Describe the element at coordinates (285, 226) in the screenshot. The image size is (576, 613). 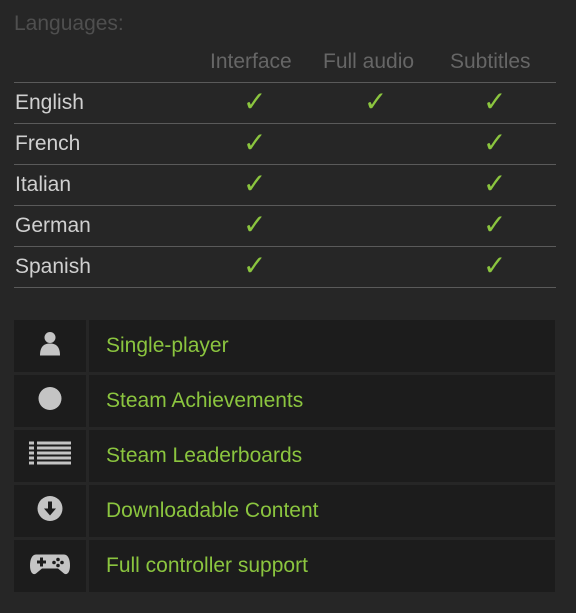
I see `language-row-german: German ✓ ✓` at that location.